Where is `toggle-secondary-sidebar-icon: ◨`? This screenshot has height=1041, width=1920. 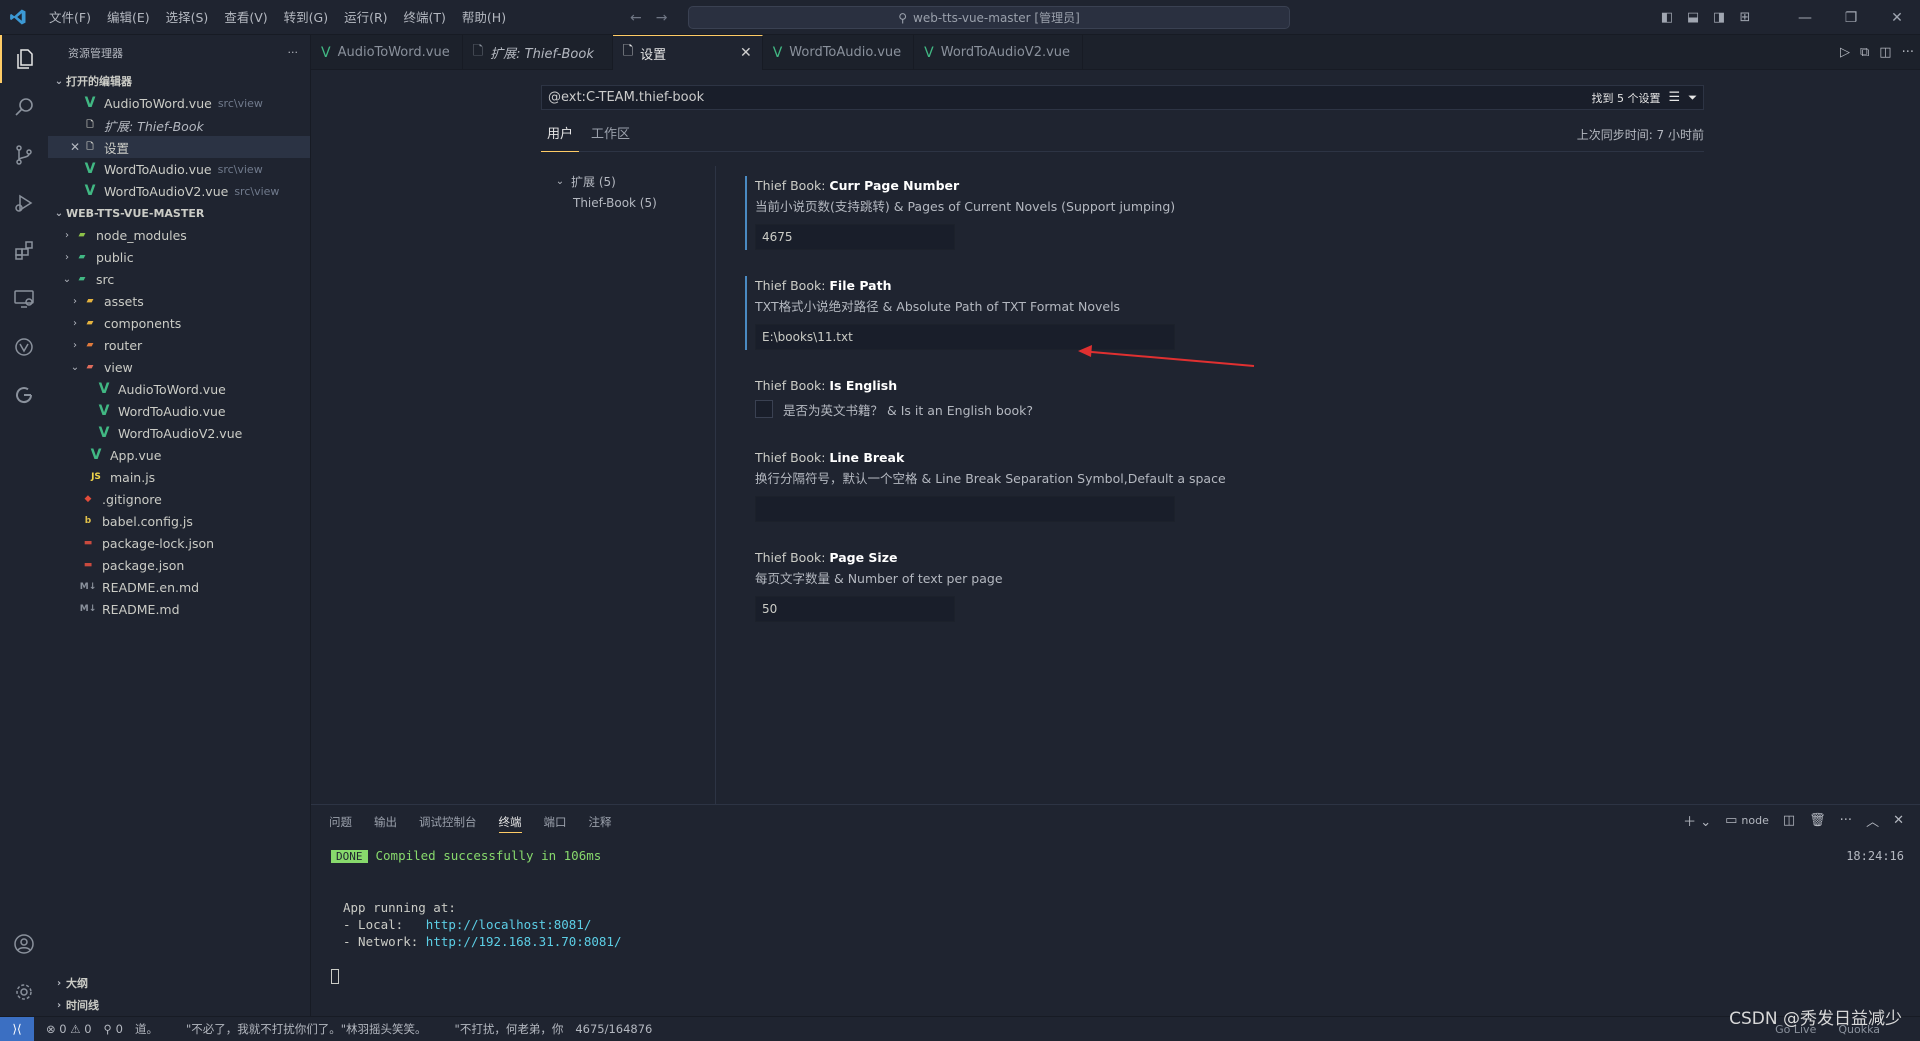 toggle-secondary-sidebar-icon: ◨ is located at coordinates (1719, 17).